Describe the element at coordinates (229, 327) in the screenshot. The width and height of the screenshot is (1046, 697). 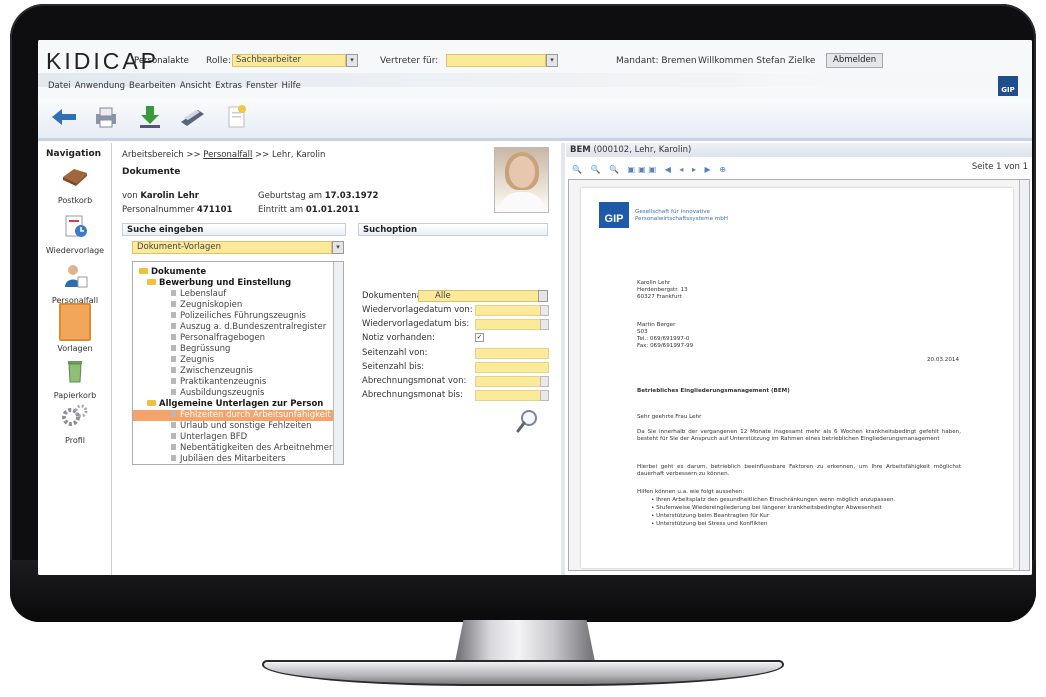
I see `tree-item: Auszug a. d.Bundeszentralregister` at that location.